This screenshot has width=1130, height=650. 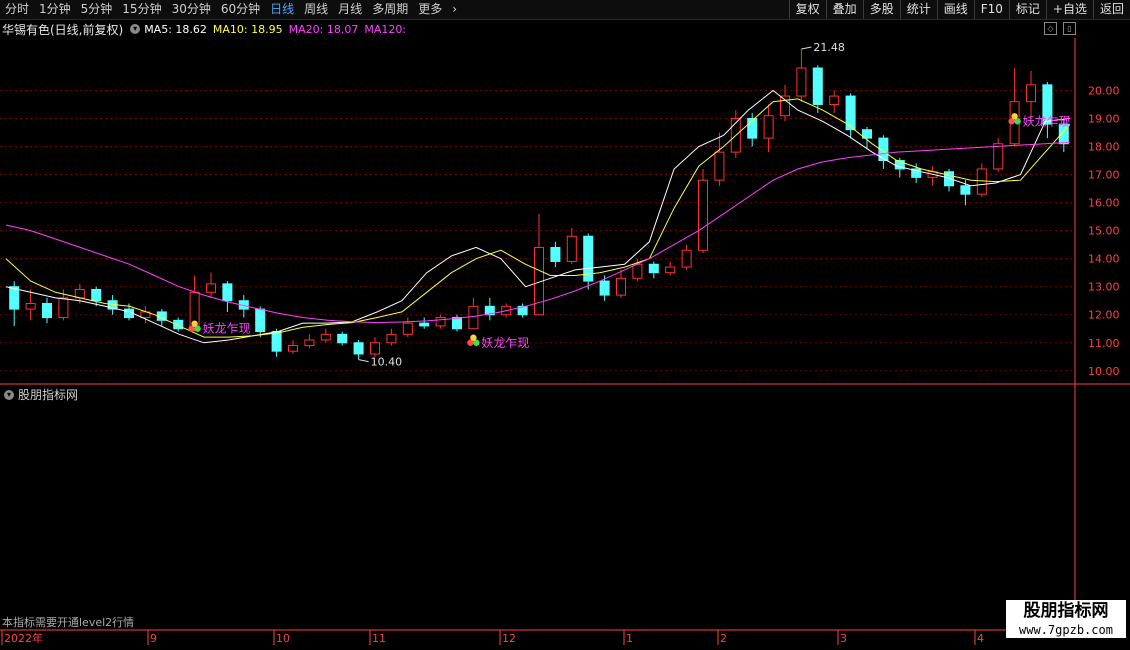 I want to click on price-tick-label: 15.00, so click(x=1104, y=231).